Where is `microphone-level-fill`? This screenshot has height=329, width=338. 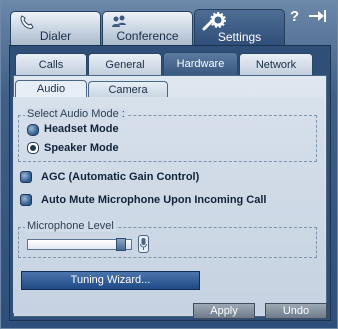 microphone-level-fill is located at coordinates (74, 244).